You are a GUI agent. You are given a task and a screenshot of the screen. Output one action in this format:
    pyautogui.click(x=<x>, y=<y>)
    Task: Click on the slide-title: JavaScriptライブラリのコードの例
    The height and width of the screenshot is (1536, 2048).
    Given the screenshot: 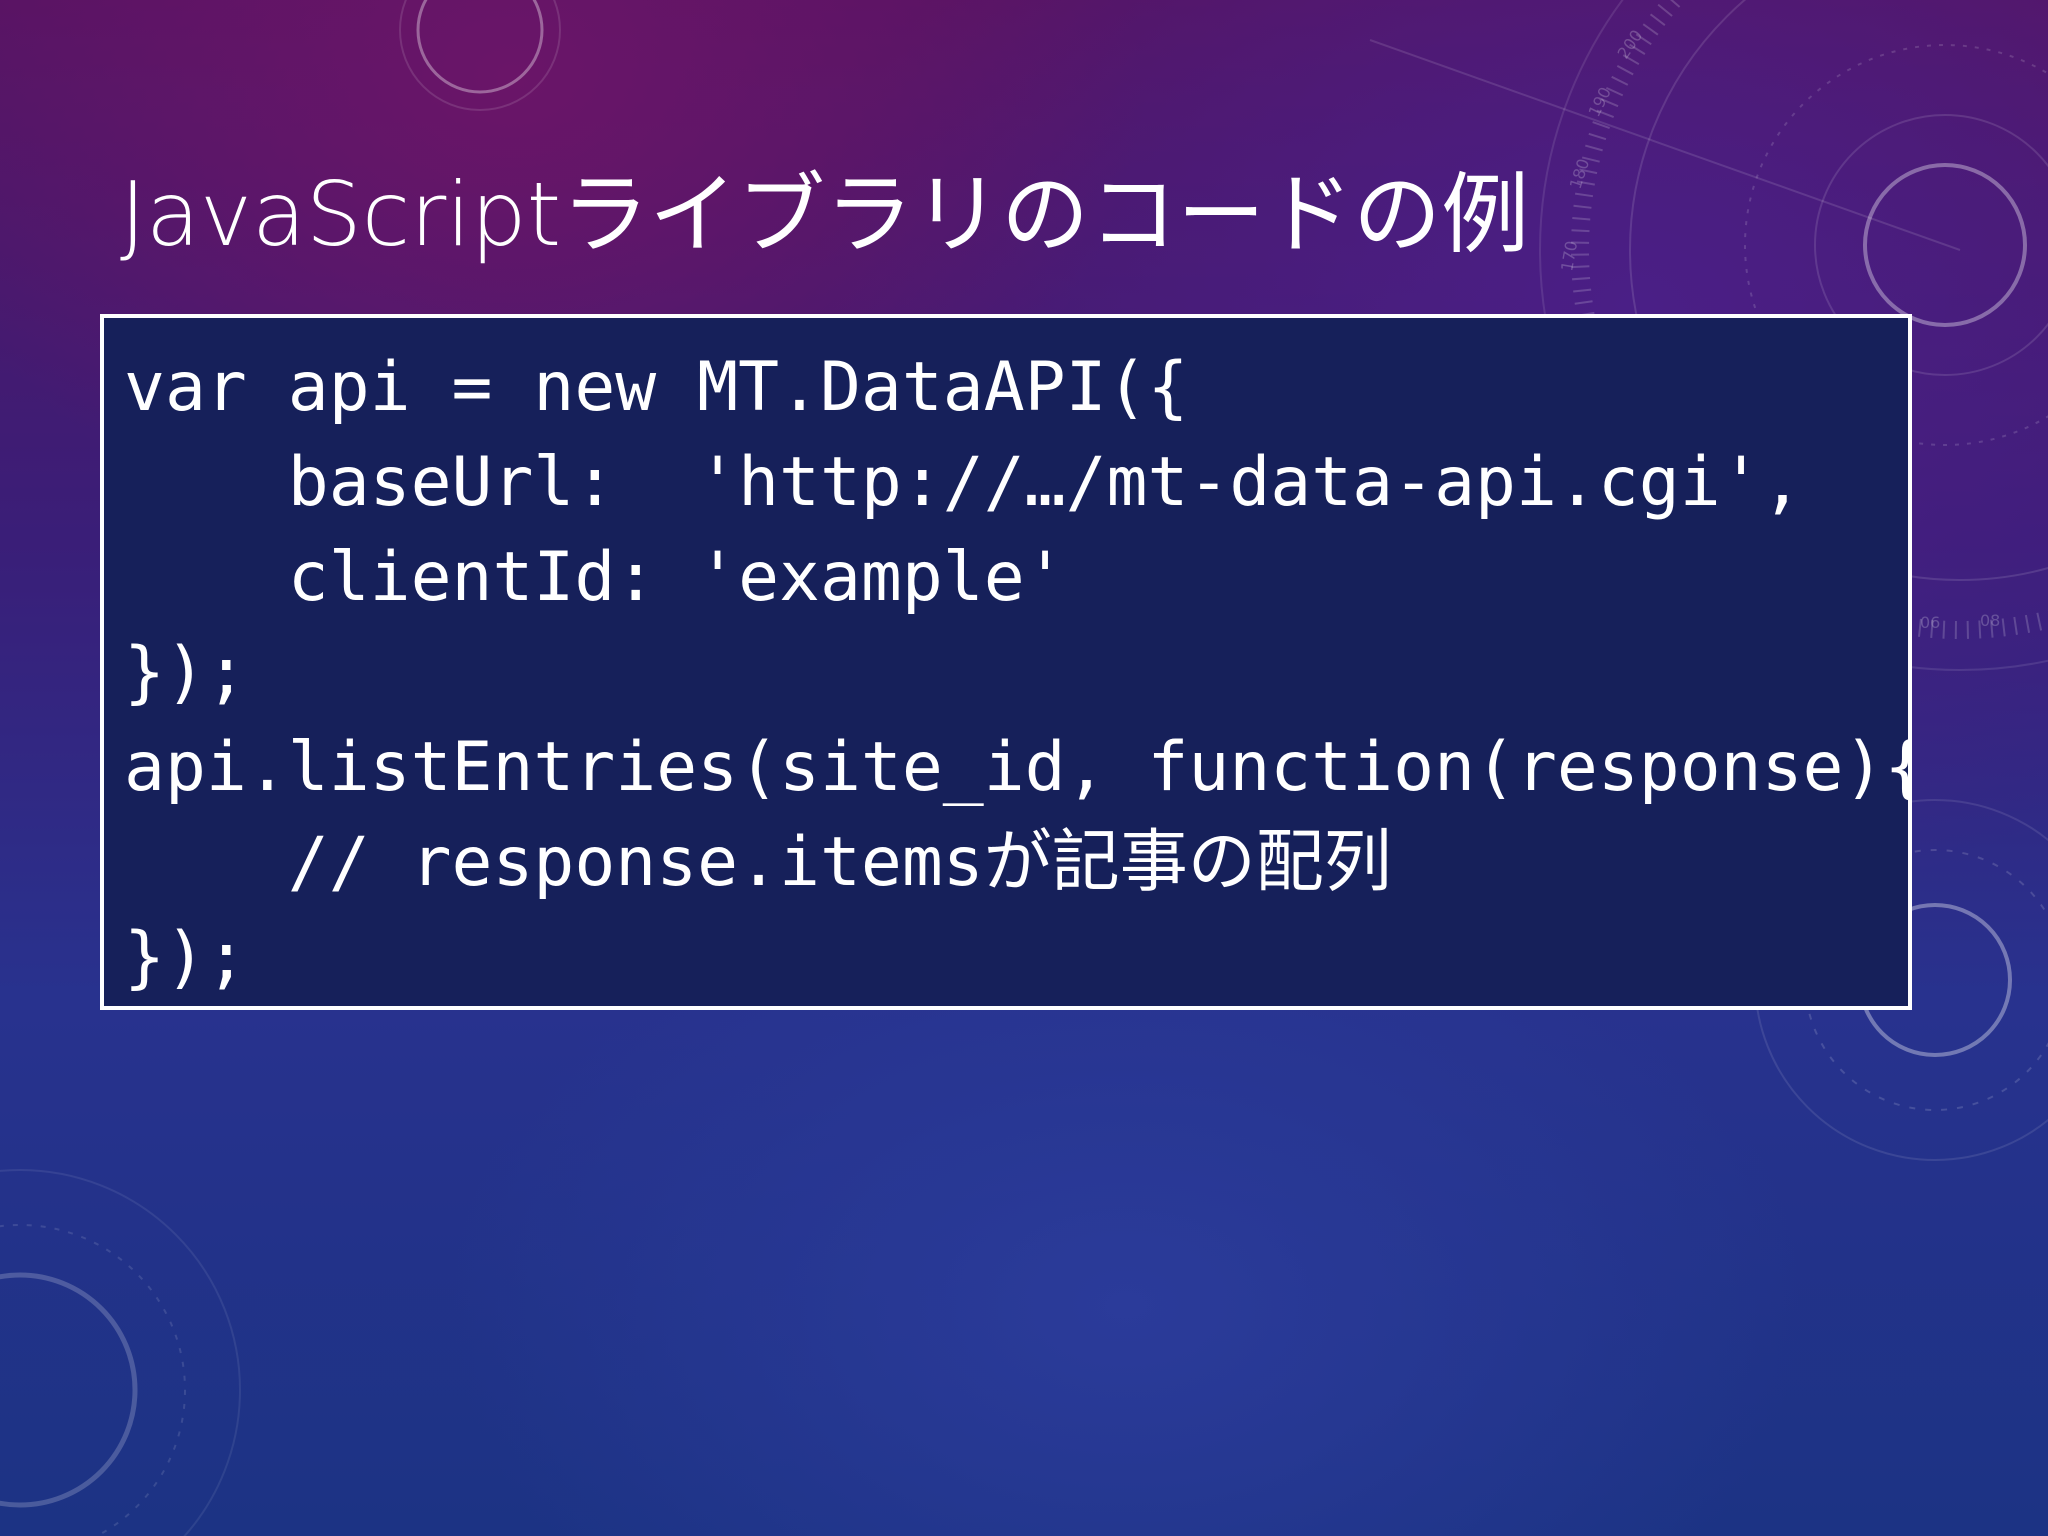 What is the action you would take?
    pyautogui.click(x=824, y=215)
    